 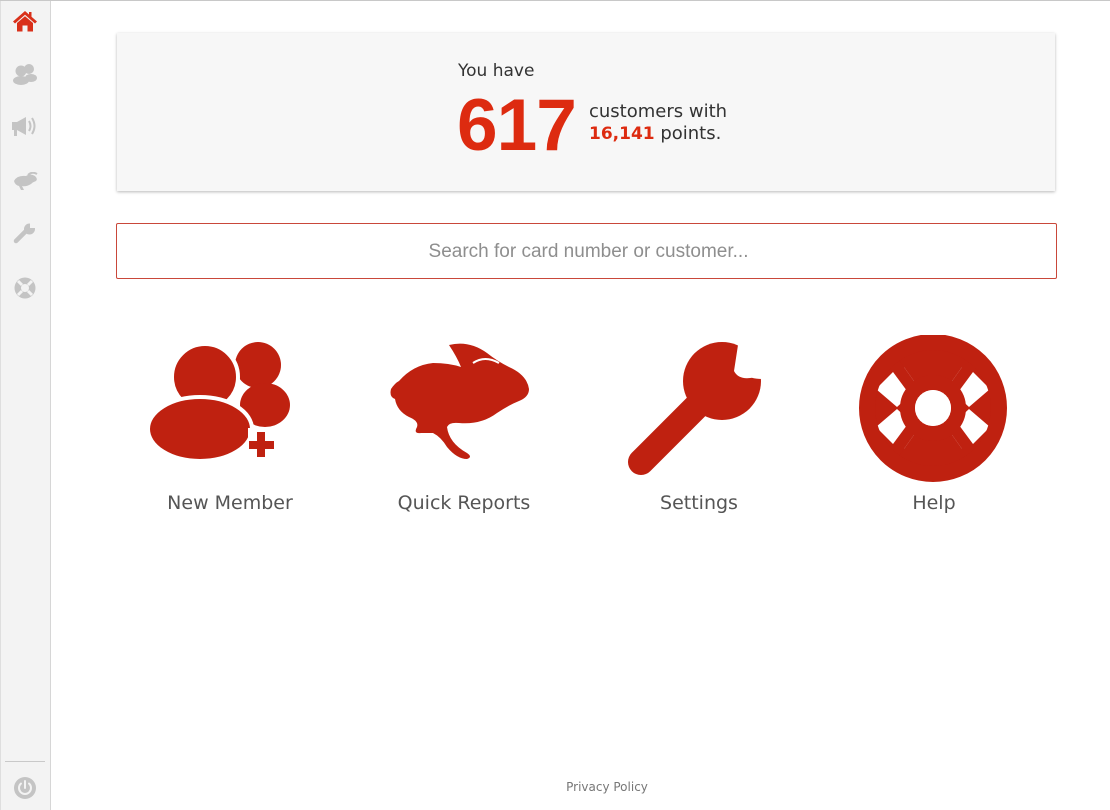 I want to click on customers-text: customers with, so click(x=658, y=111).